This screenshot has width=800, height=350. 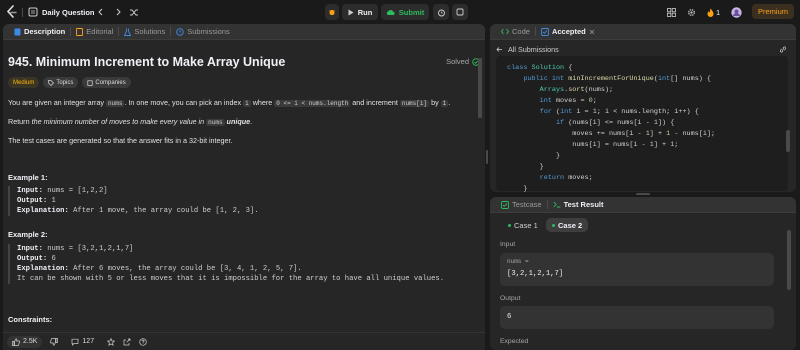 I want to click on prev-problem-button, so click(x=101, y=12).